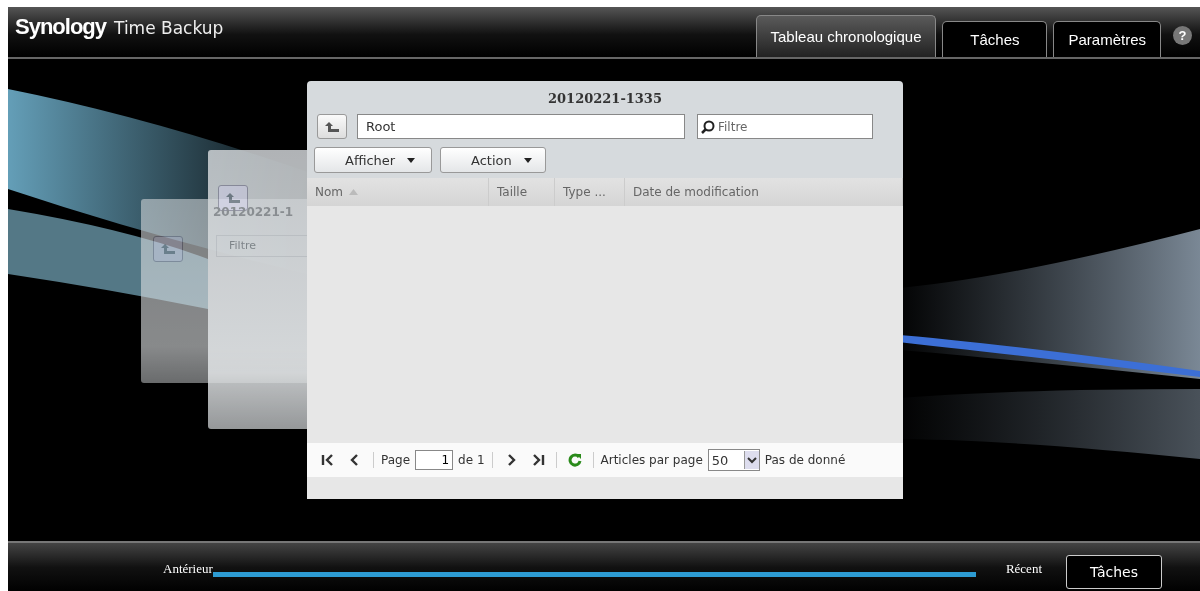 The height and width of the screenshot is (591, 1200). What do you see at coordinates (188, 568) in the screenshot?
I see `timeline-start-label: Antérieur` at bounding box center [188, 568].